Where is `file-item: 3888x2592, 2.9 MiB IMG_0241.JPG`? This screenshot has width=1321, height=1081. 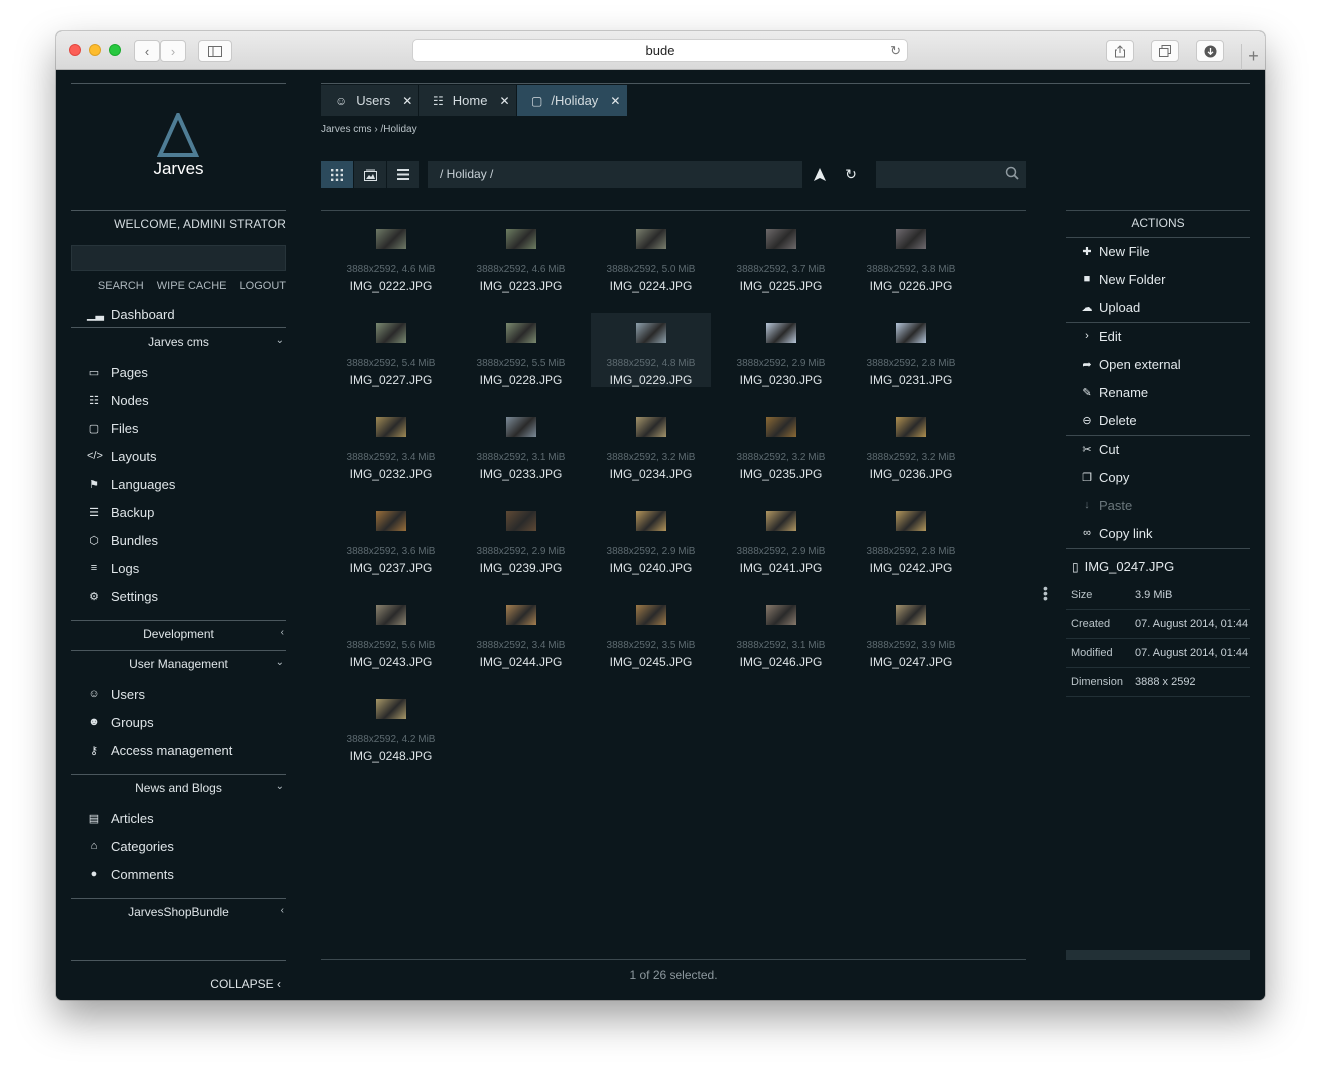 file-item: 3888x2592, 2.9 MiB IMG_0241.JPG is located at coordinates (781, 538).